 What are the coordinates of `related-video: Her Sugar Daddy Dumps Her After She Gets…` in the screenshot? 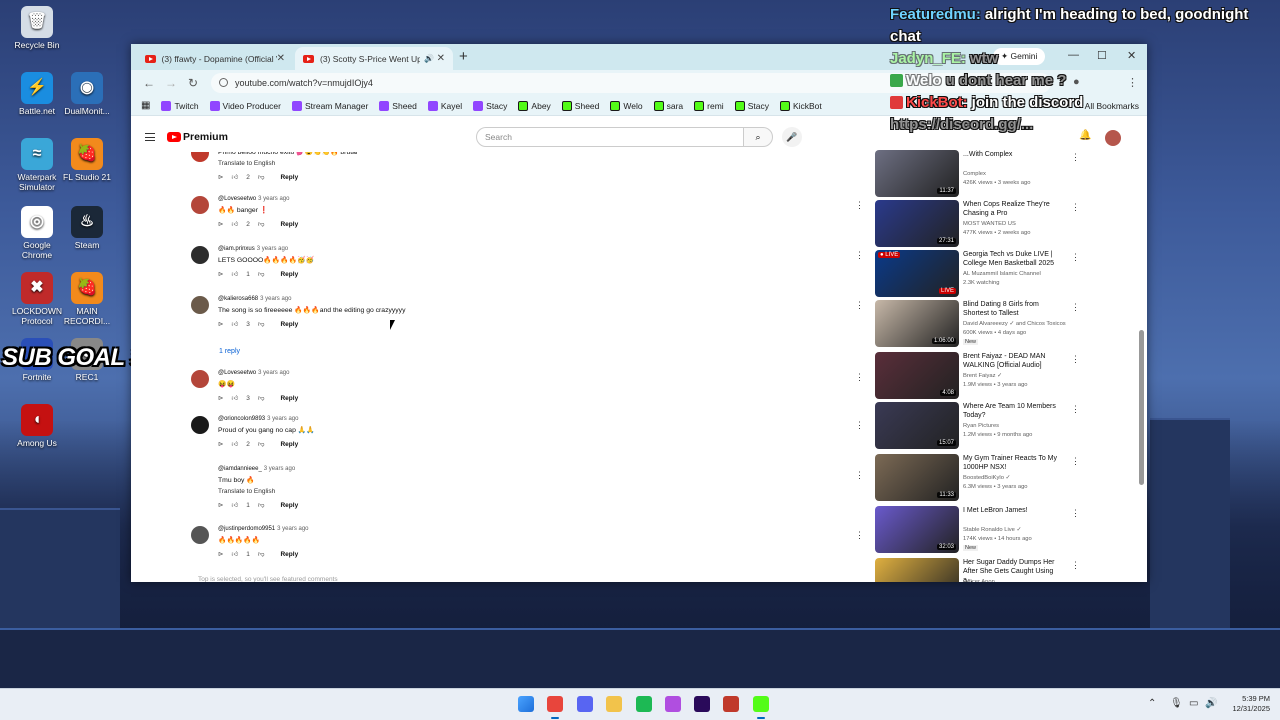 It's located at (1006, 570).